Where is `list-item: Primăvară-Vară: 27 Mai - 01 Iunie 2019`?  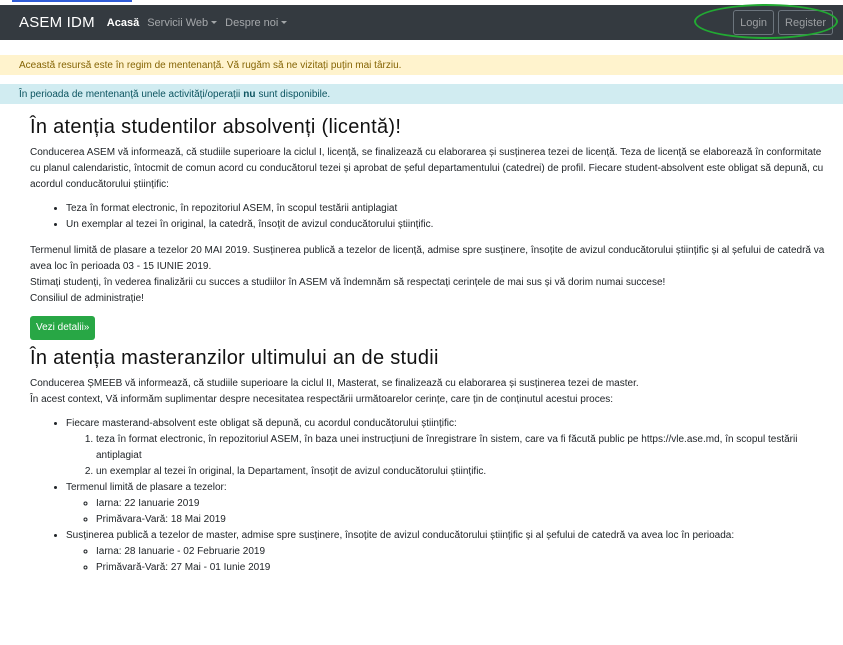 list-item: Primăvară-Vară: 27 Mai - 01 Iunie 2019 is located at coordinates (463, 568).